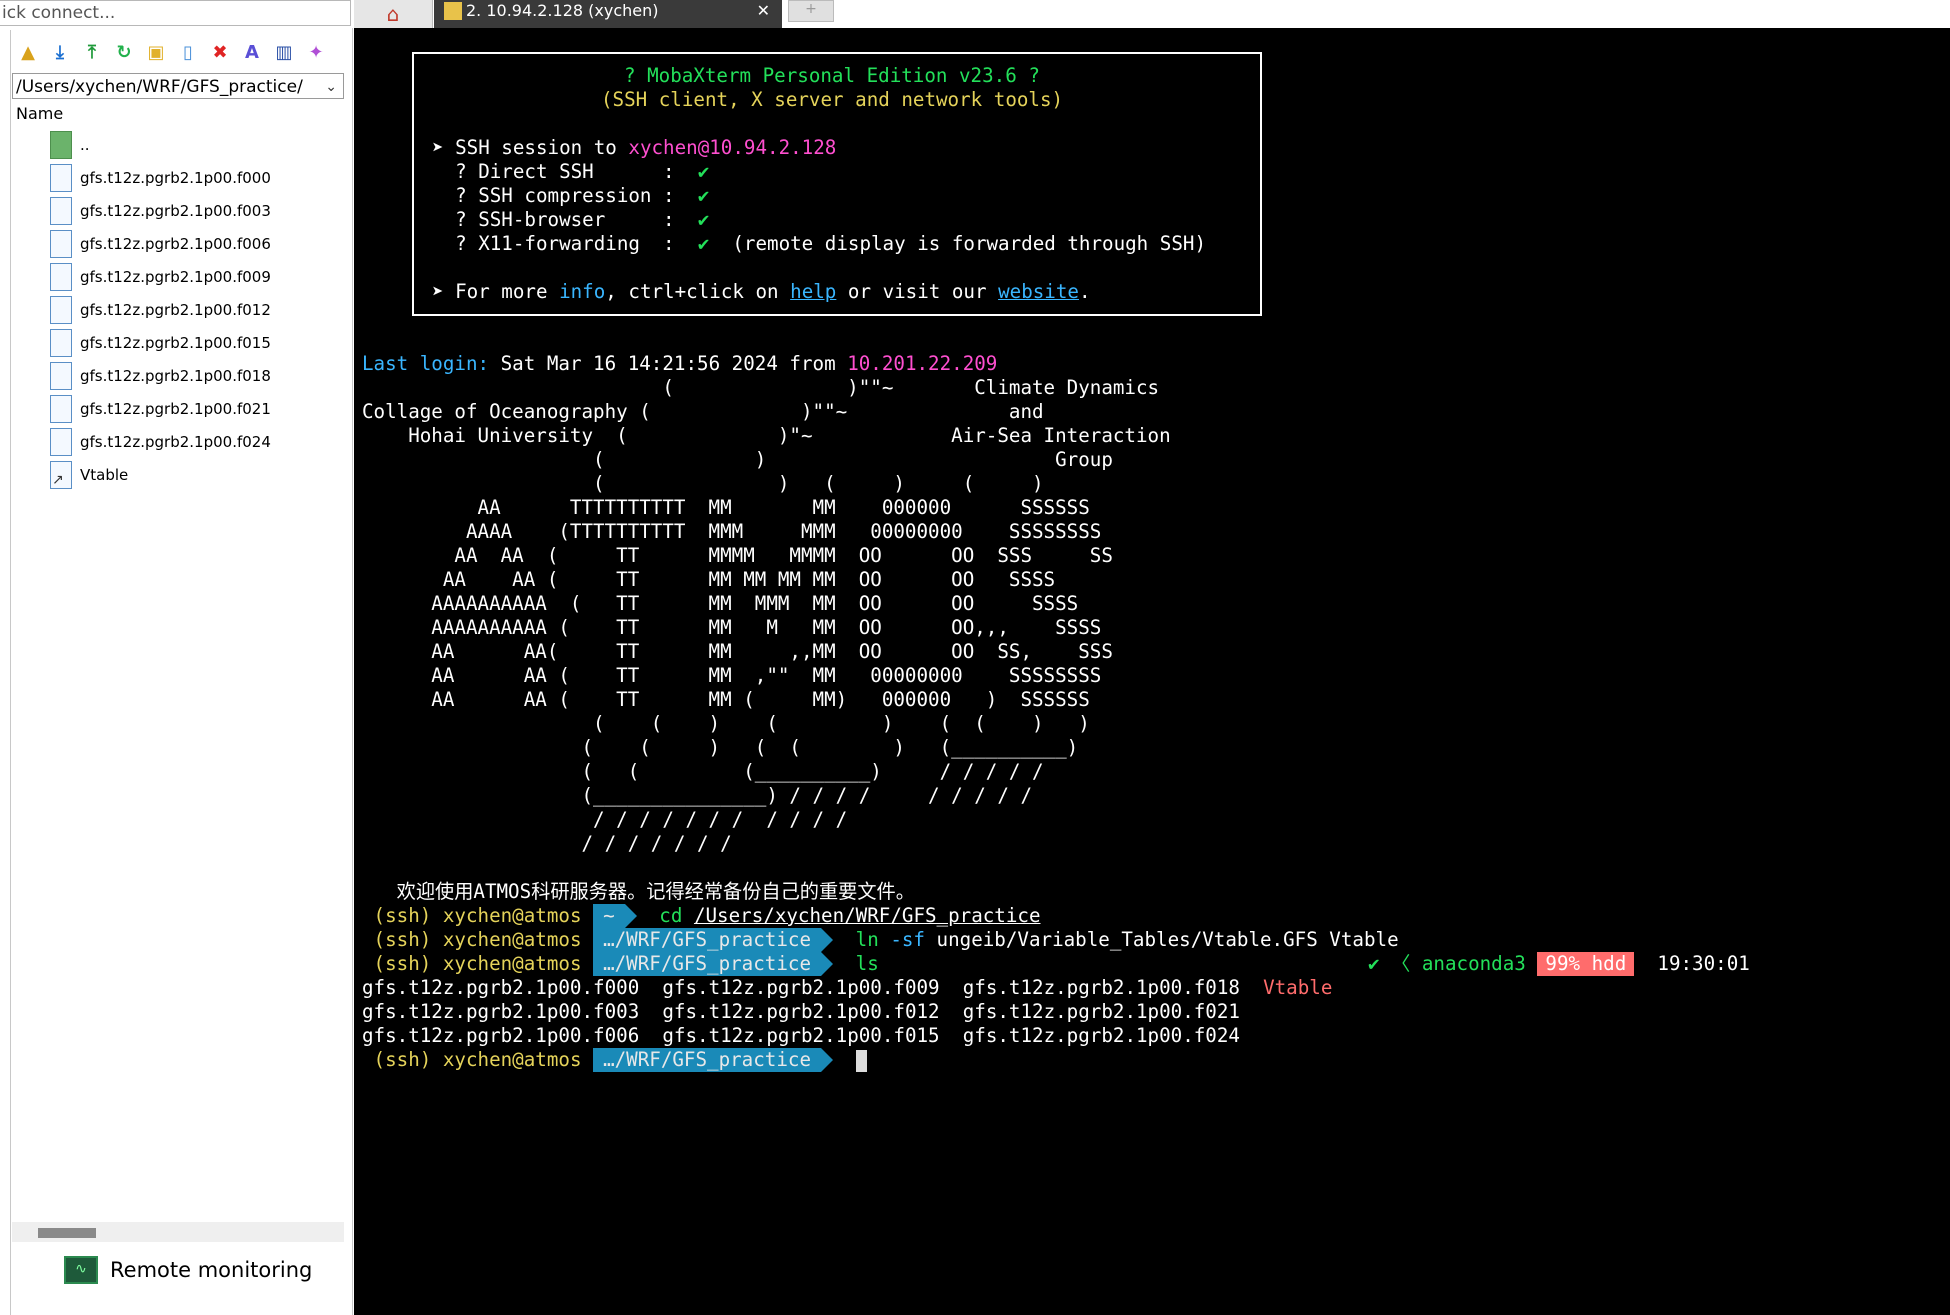 The image size is (1950, 1315). Describe the element at coordinates (60, 52) in the screenshot. I see `download-icon: ⤓` at that location.